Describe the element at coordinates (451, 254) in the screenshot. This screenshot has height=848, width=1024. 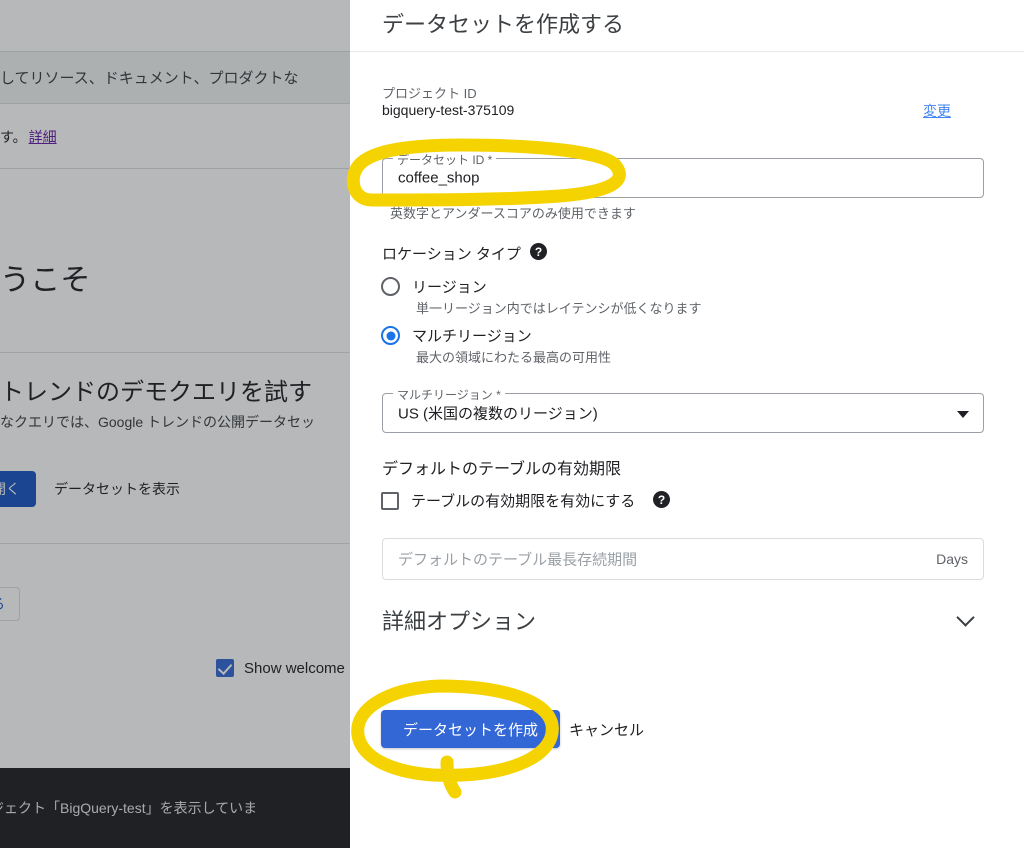
I see `location-type-heading: ロケーション タイプ` at that location.